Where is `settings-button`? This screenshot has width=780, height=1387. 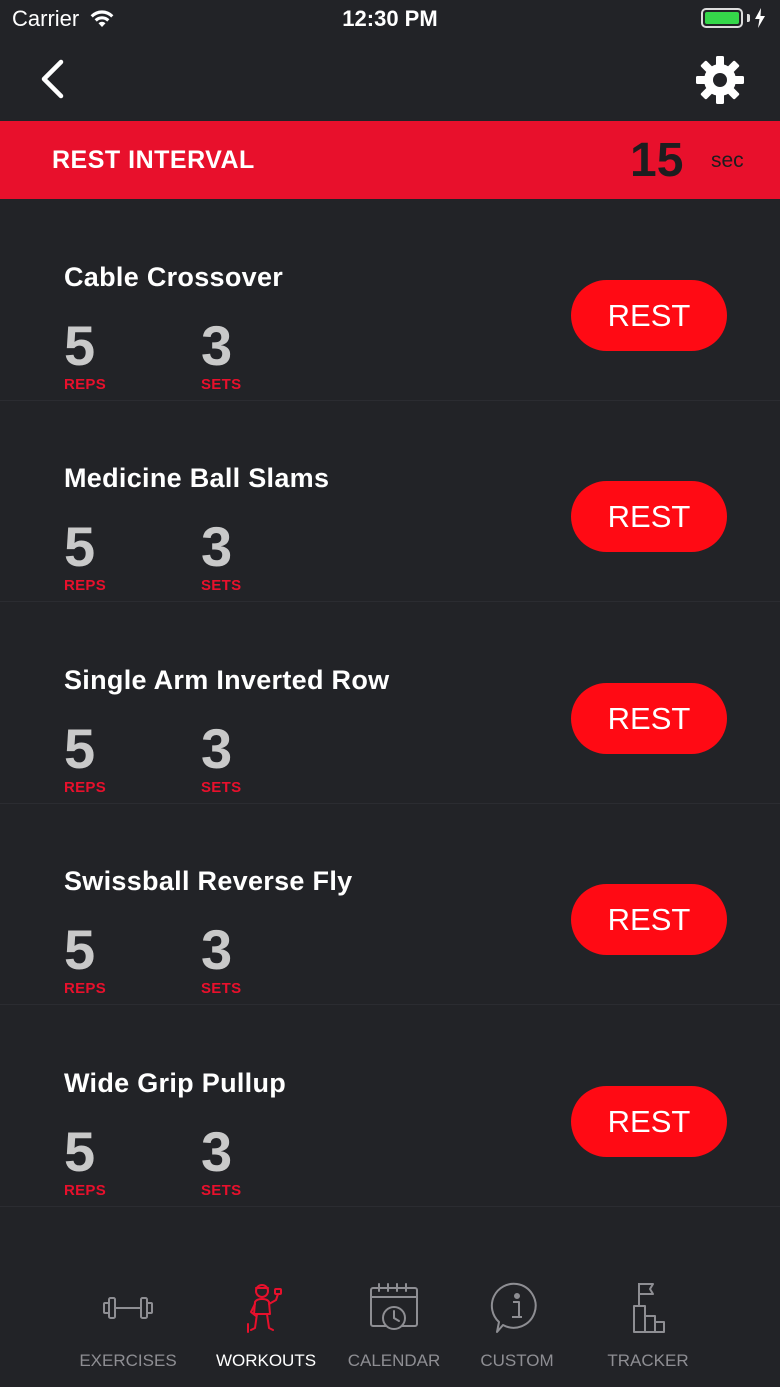 settings-button is located at coordinates (720, 80).